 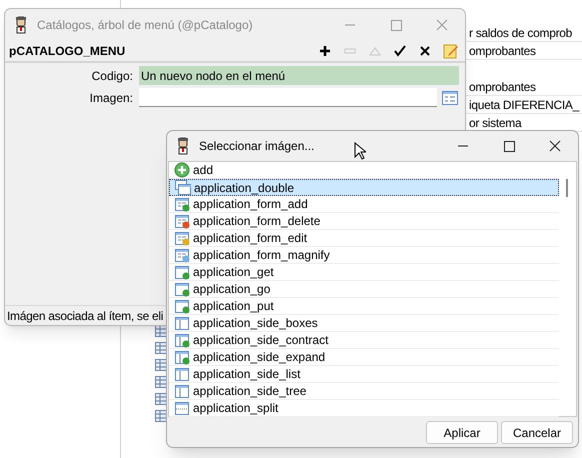 I want to click on close-icon, so click(x=425, y=51).